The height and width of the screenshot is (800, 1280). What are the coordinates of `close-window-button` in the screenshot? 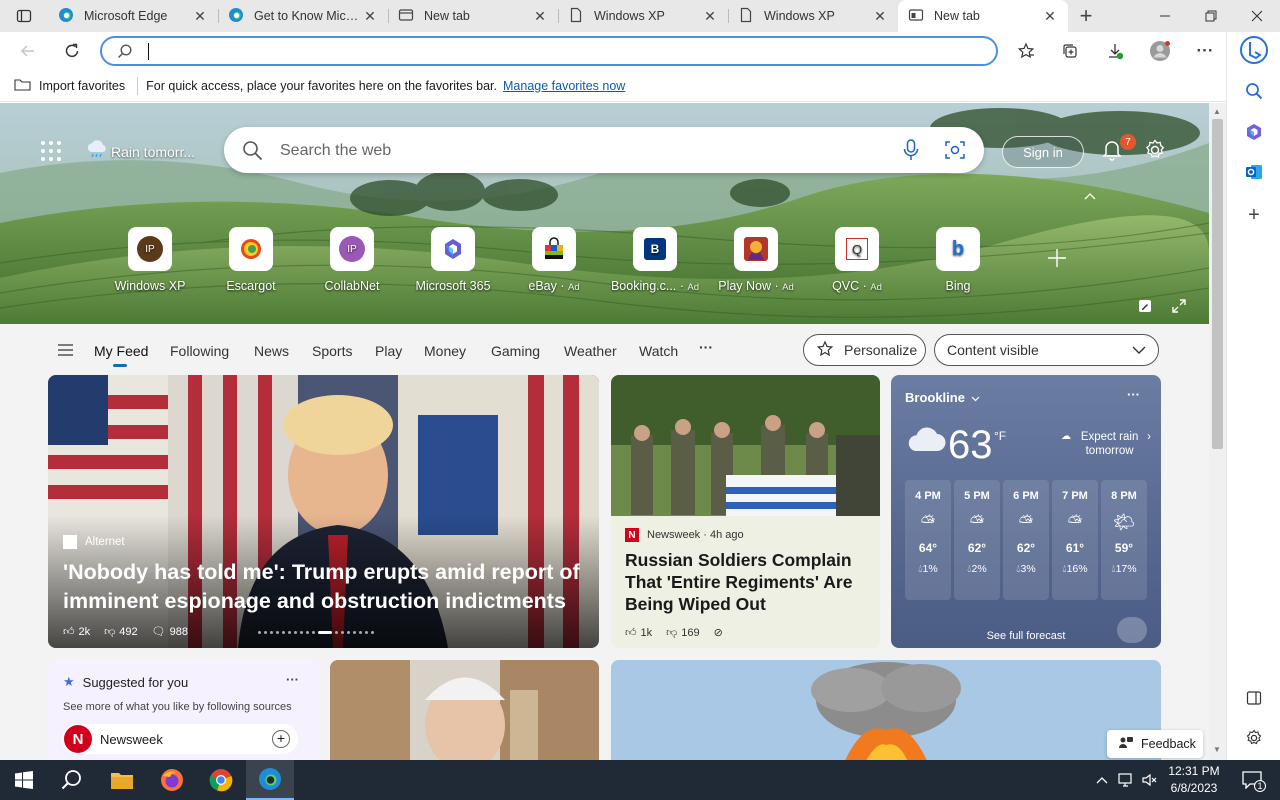 It's located at (1257, 16).